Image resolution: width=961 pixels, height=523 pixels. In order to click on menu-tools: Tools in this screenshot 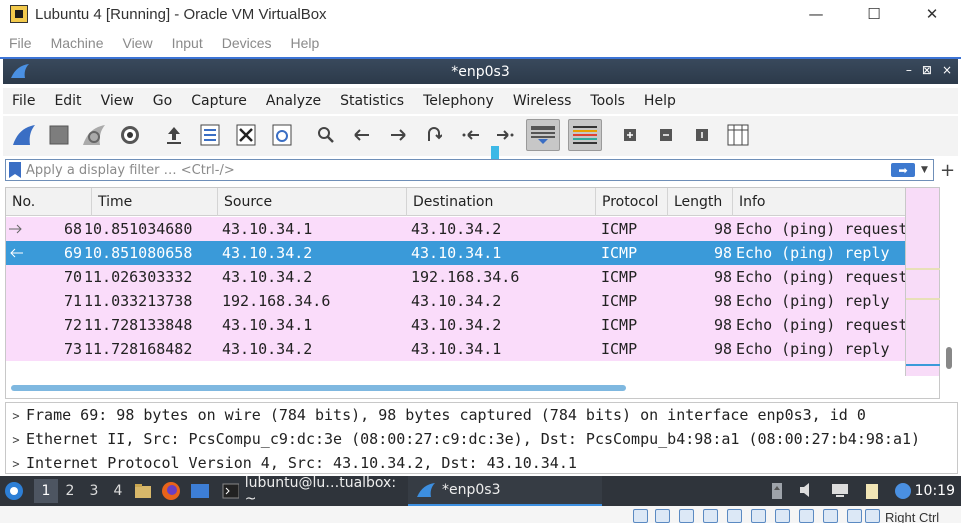, I will do `click(607, 101)`.